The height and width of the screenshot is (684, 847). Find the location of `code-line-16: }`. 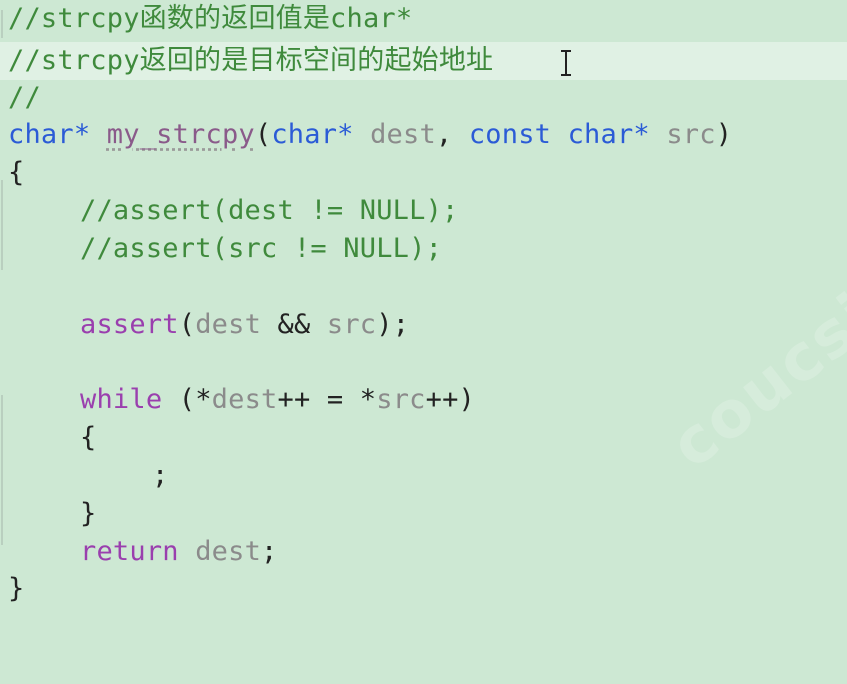

code-line-16: } is located at coordinates (33, 589).